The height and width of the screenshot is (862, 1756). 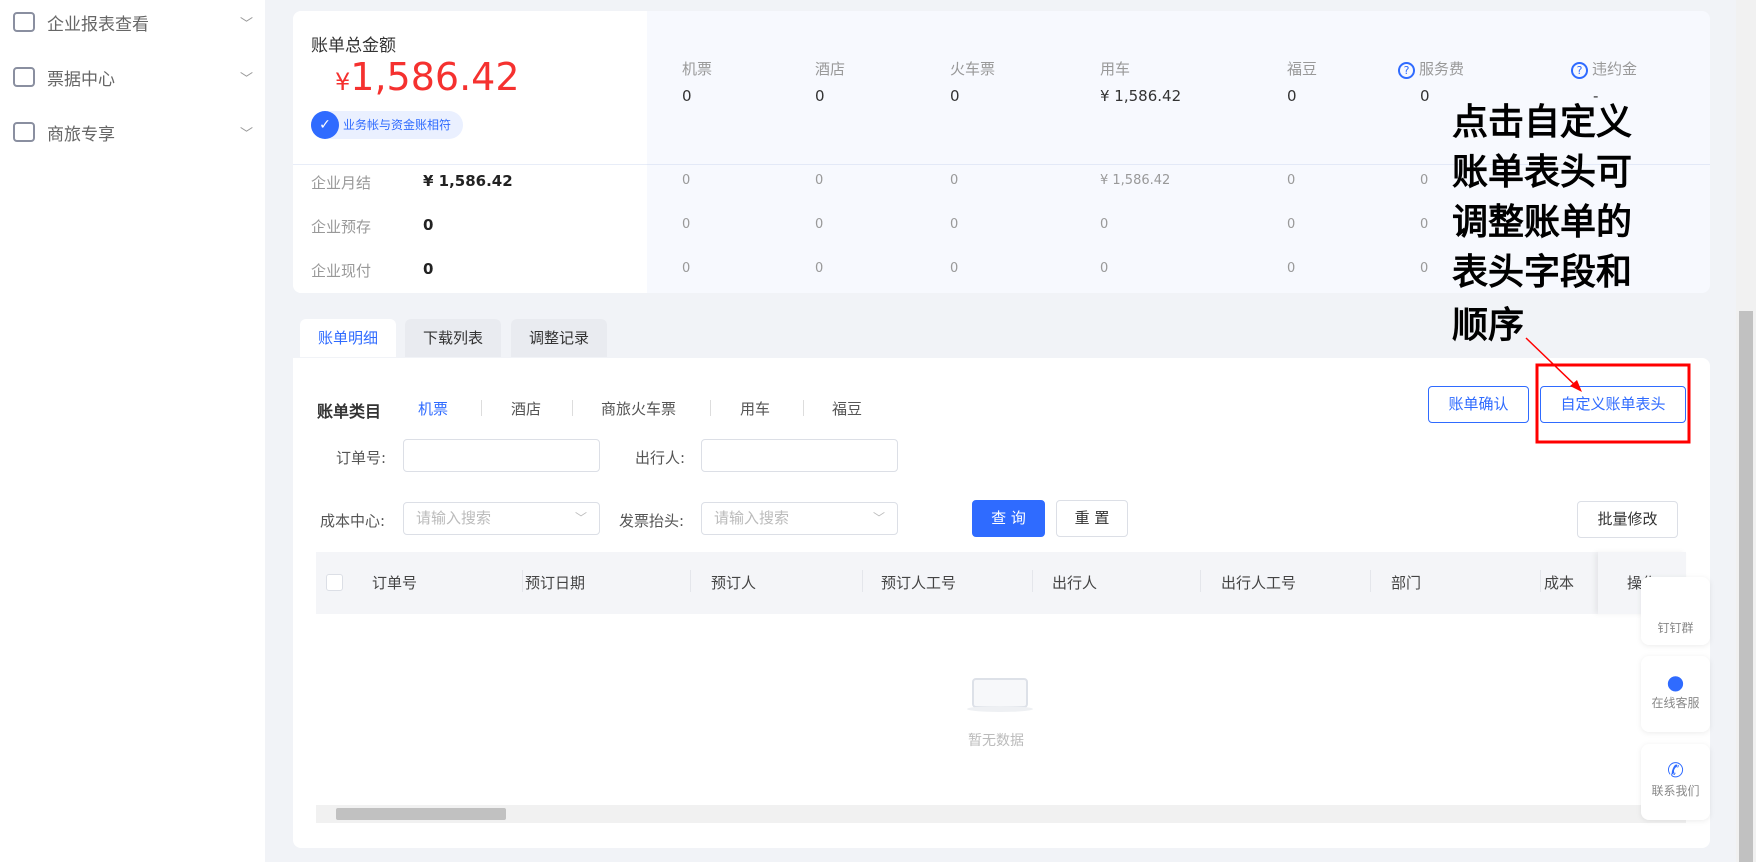 I want to click on tab-bill-detail: 账单明细, so click(x=348, y=338).